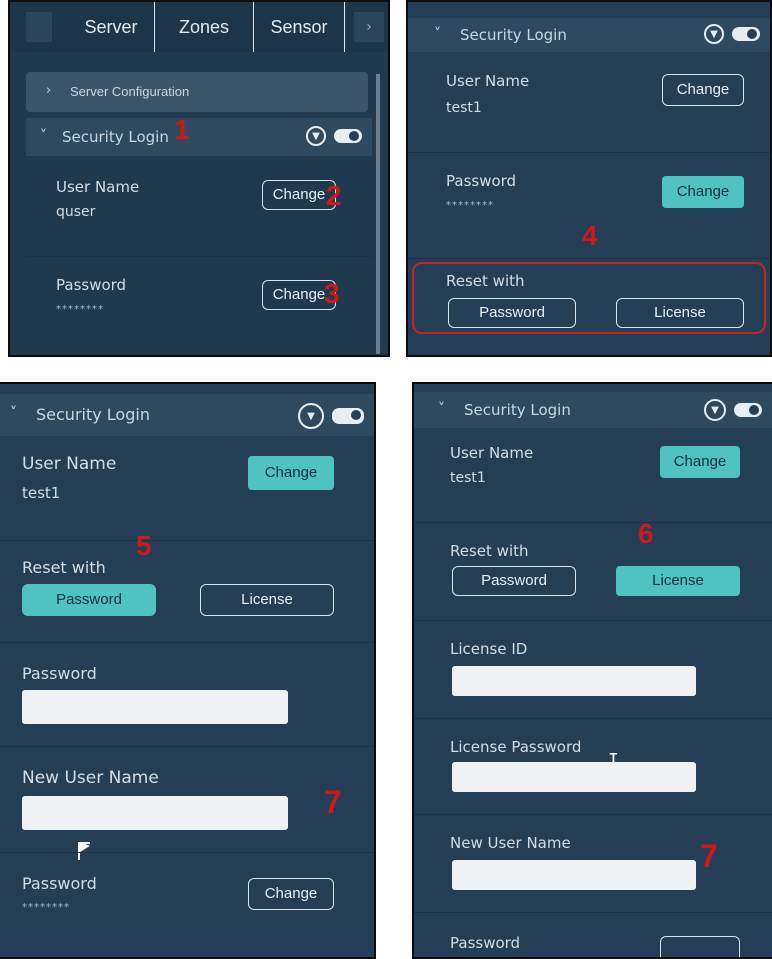 The height and width of the screenshot is (959, 772). I want to click on license-password-label: License Password, so click(516, 747).